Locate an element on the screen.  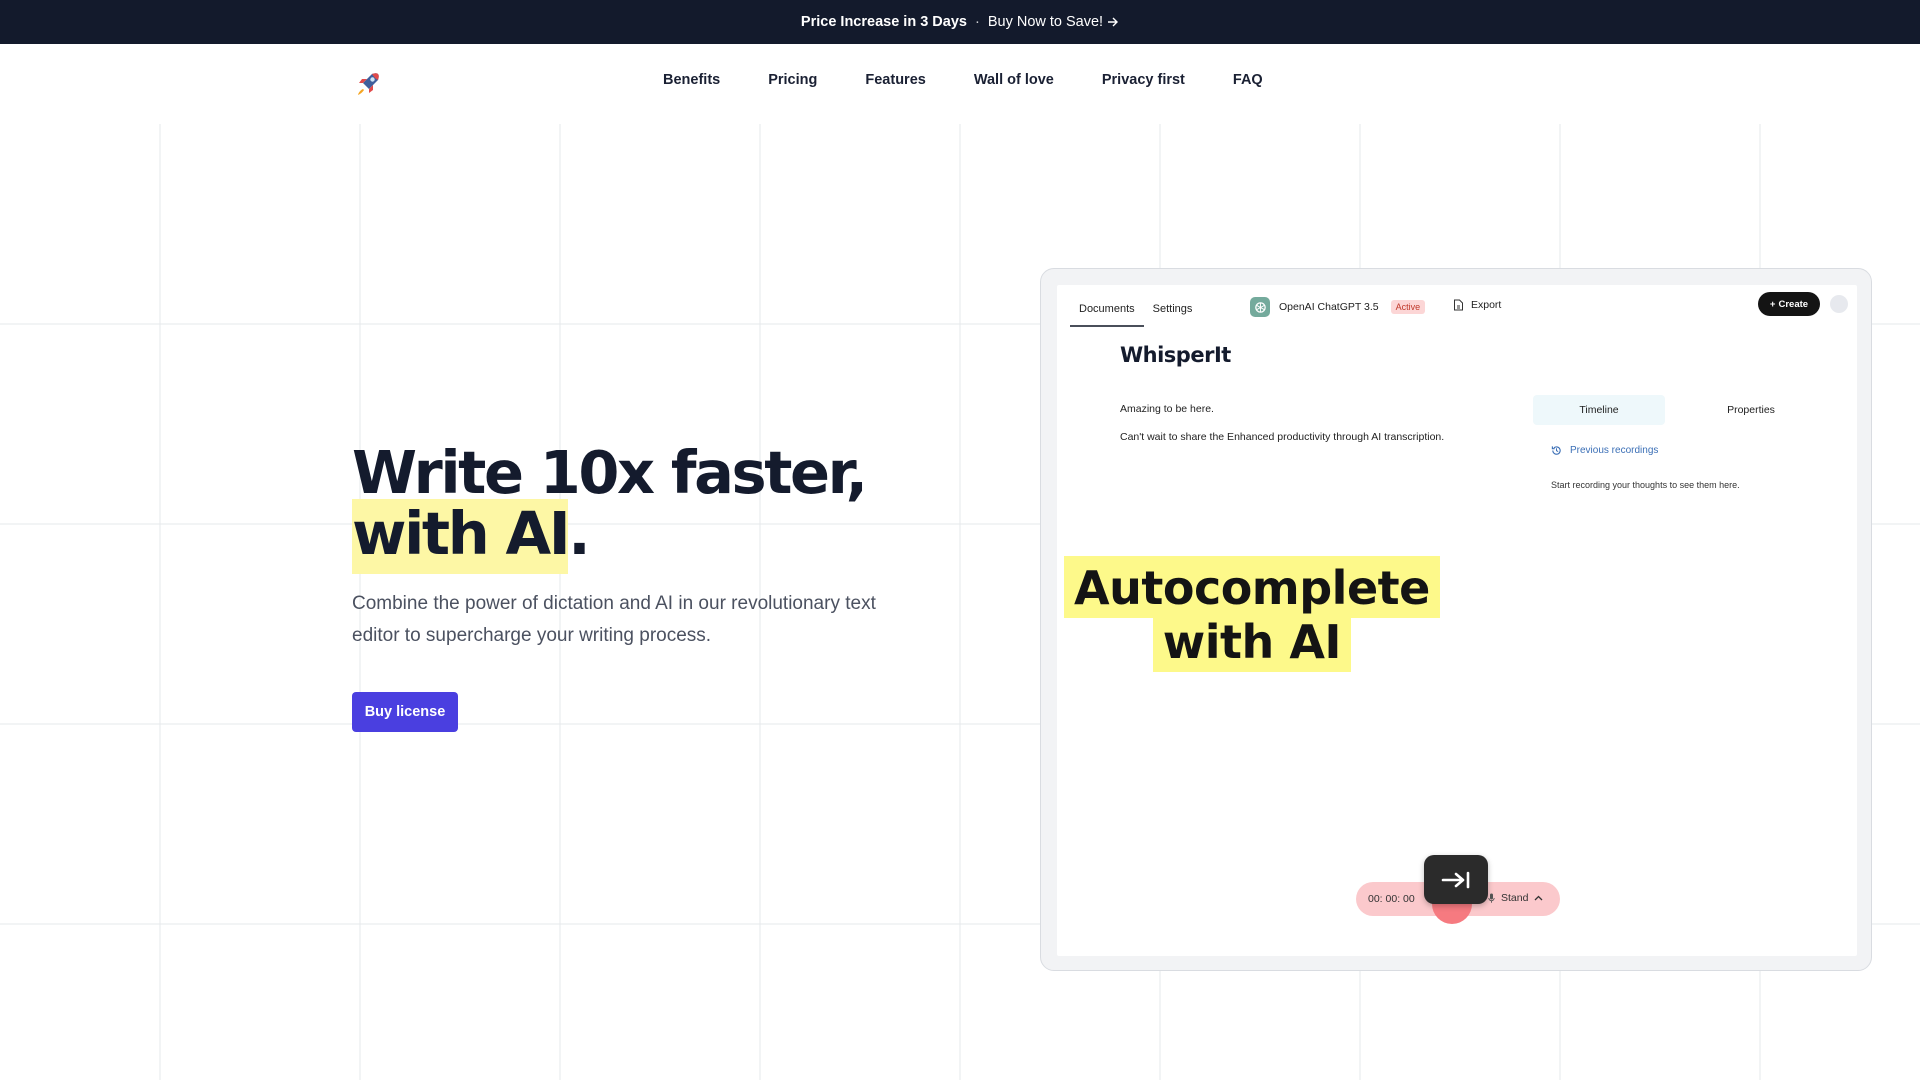
create-button: + Create is located at coordinates (1789, 304).